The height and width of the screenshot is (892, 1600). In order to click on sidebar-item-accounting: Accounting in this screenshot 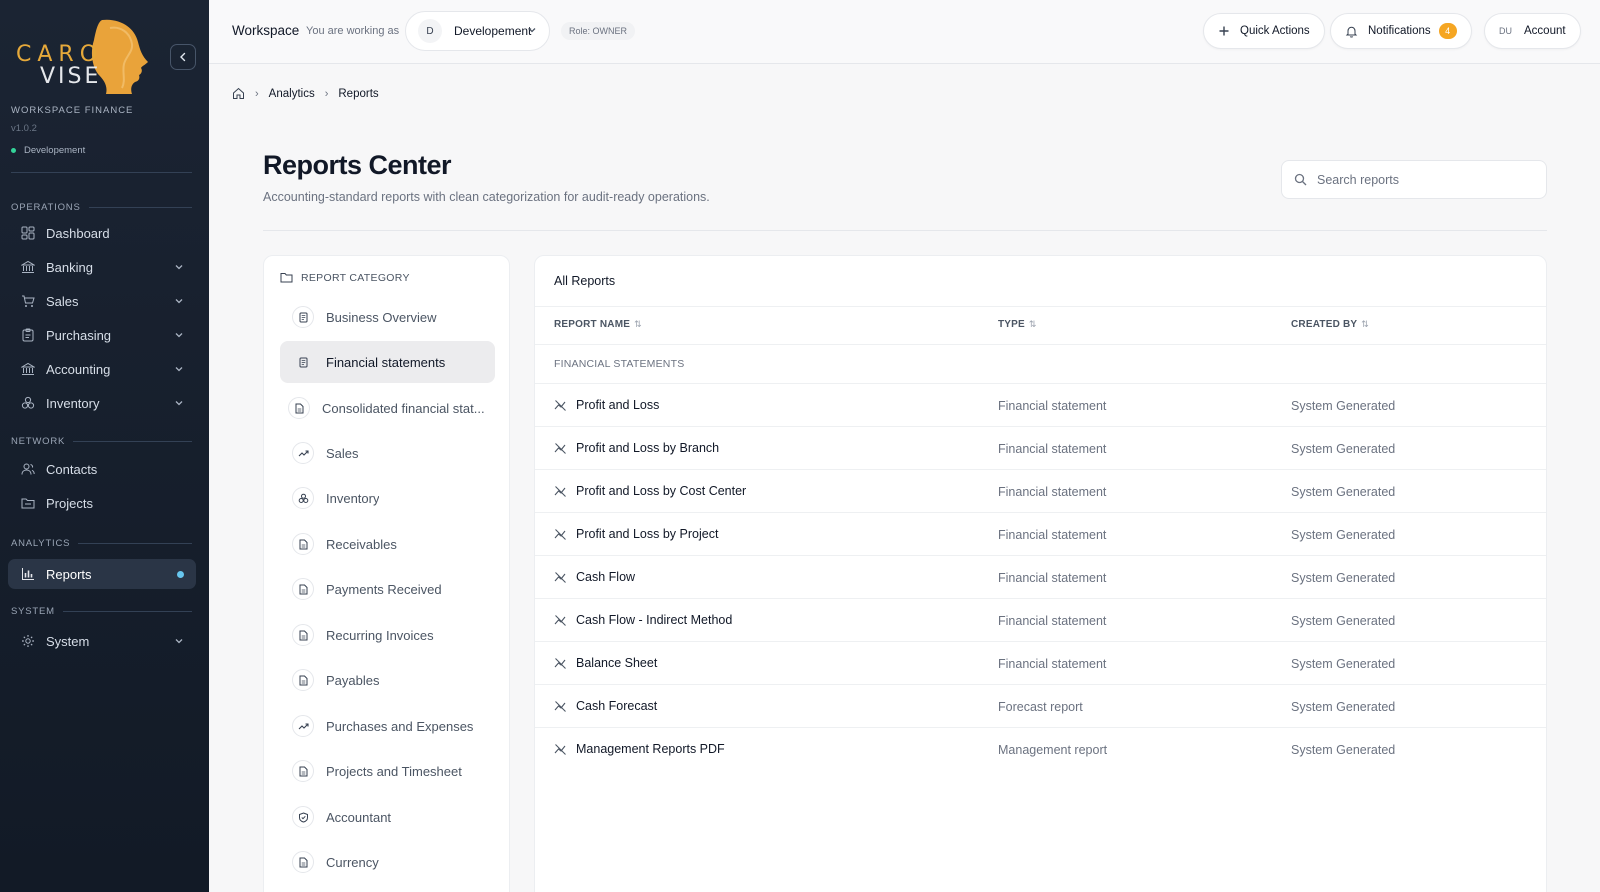, I will do `click(102, 369)`.